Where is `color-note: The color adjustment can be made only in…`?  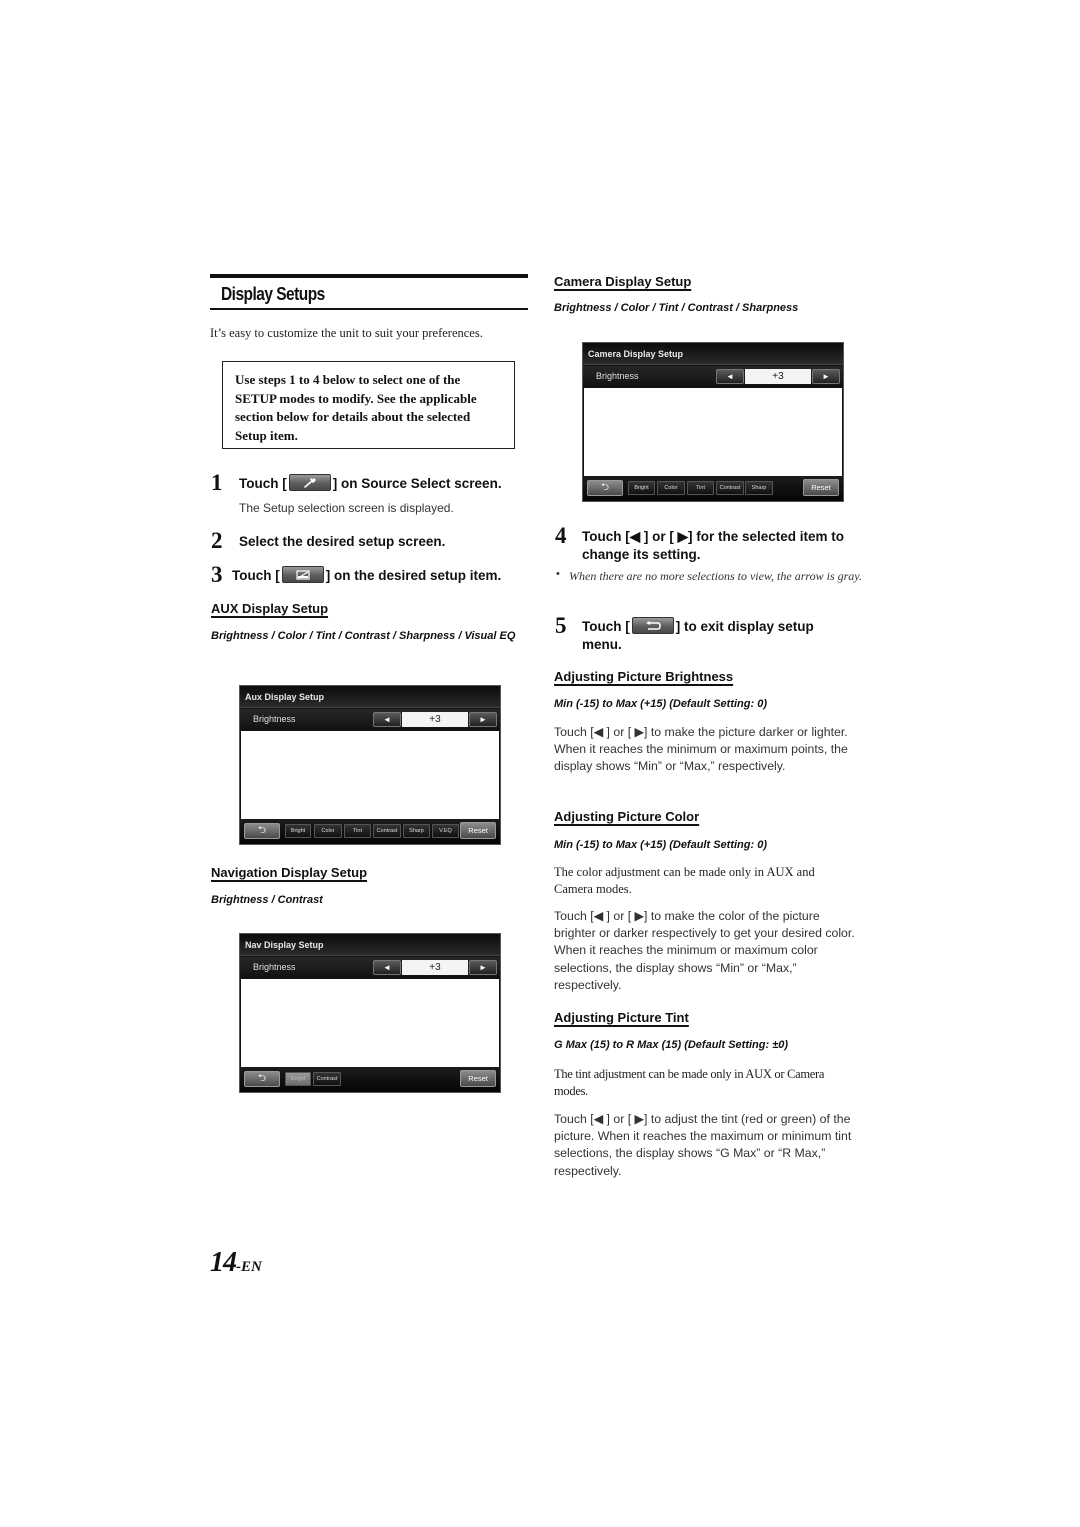 color-note: The color adjustment can be made only in… is located at coordinates (684, 881).